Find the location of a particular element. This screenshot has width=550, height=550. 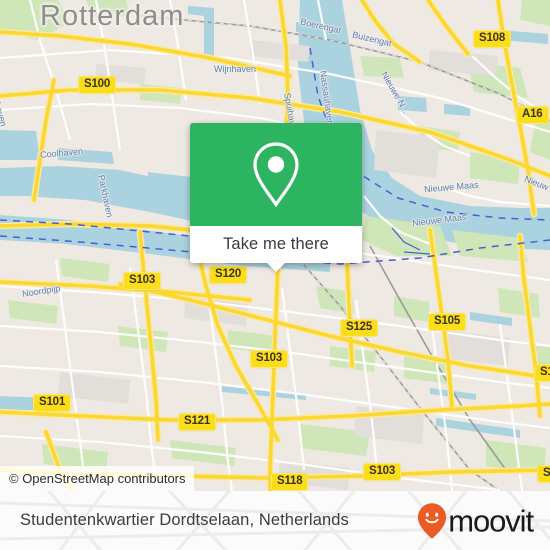

destination-popup-card: Take me there is located at coordinates (276, 197).